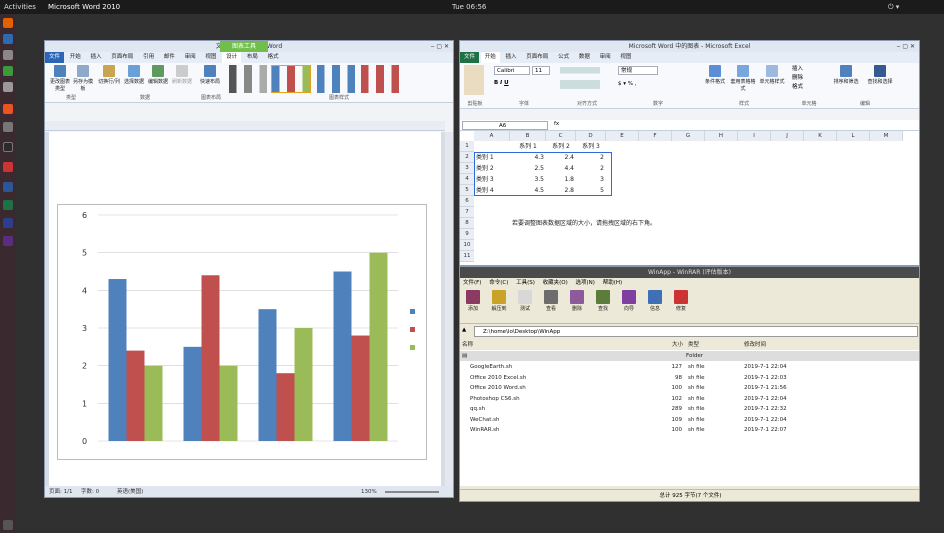  I want to click on language: 英语(美国), so click(130, 491).